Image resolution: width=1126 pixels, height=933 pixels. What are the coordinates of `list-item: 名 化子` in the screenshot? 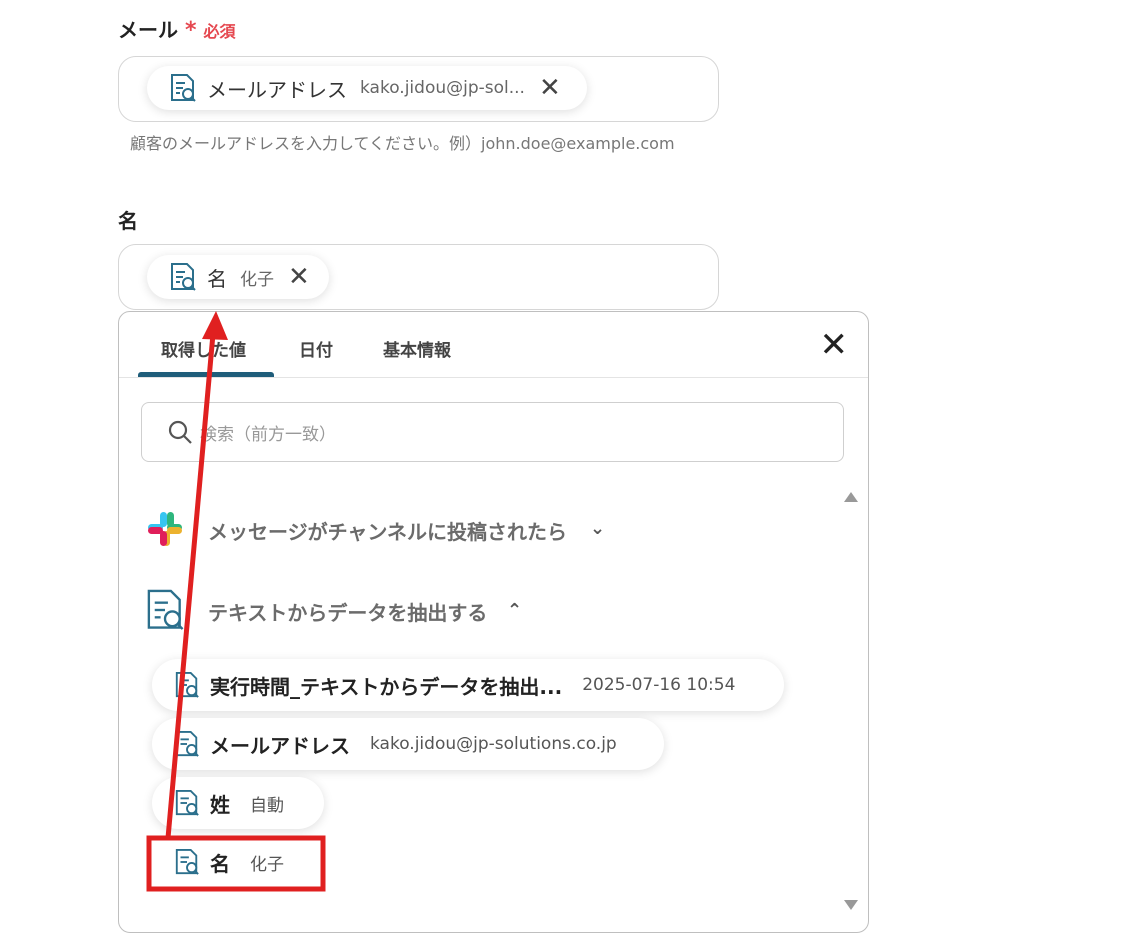 It's located at (238, 862).